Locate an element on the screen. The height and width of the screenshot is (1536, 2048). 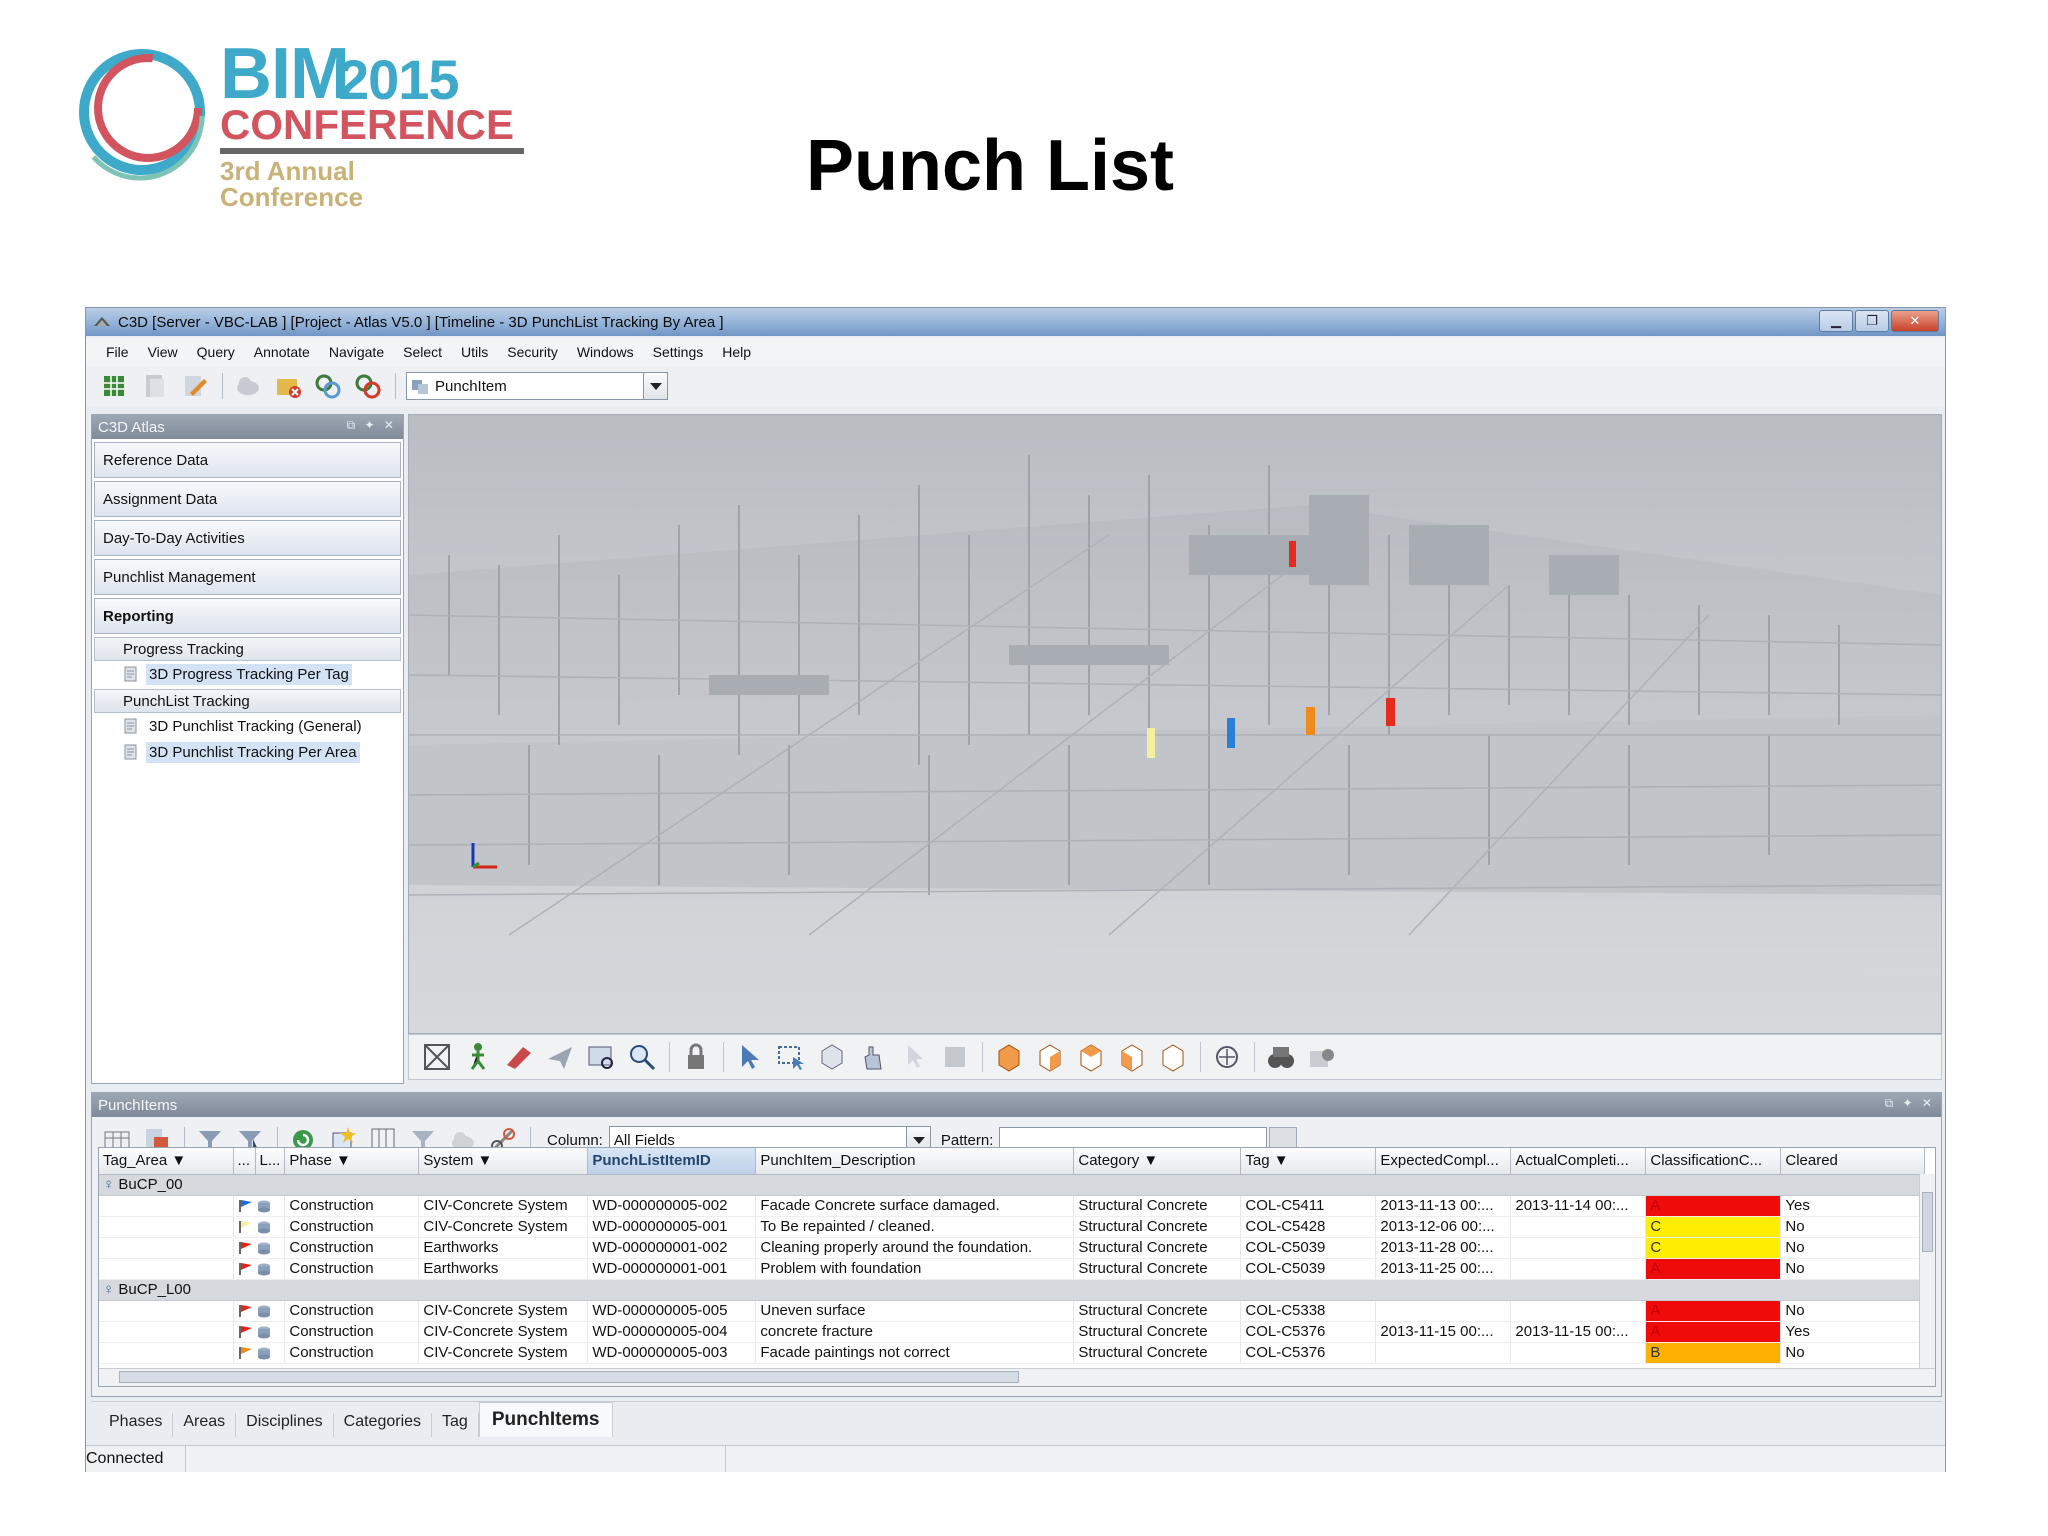
view-right-icon is located at coordinates (1050, 1057).